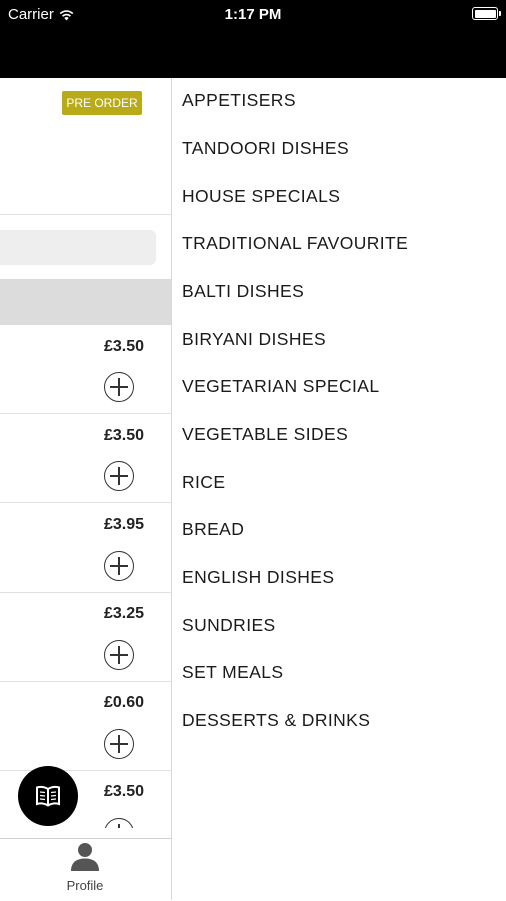 This screenshot has width=506, height=901. Describe the element at coordinates (123, 524) in the screenshot. I see `item-price: £3.95` at that location.